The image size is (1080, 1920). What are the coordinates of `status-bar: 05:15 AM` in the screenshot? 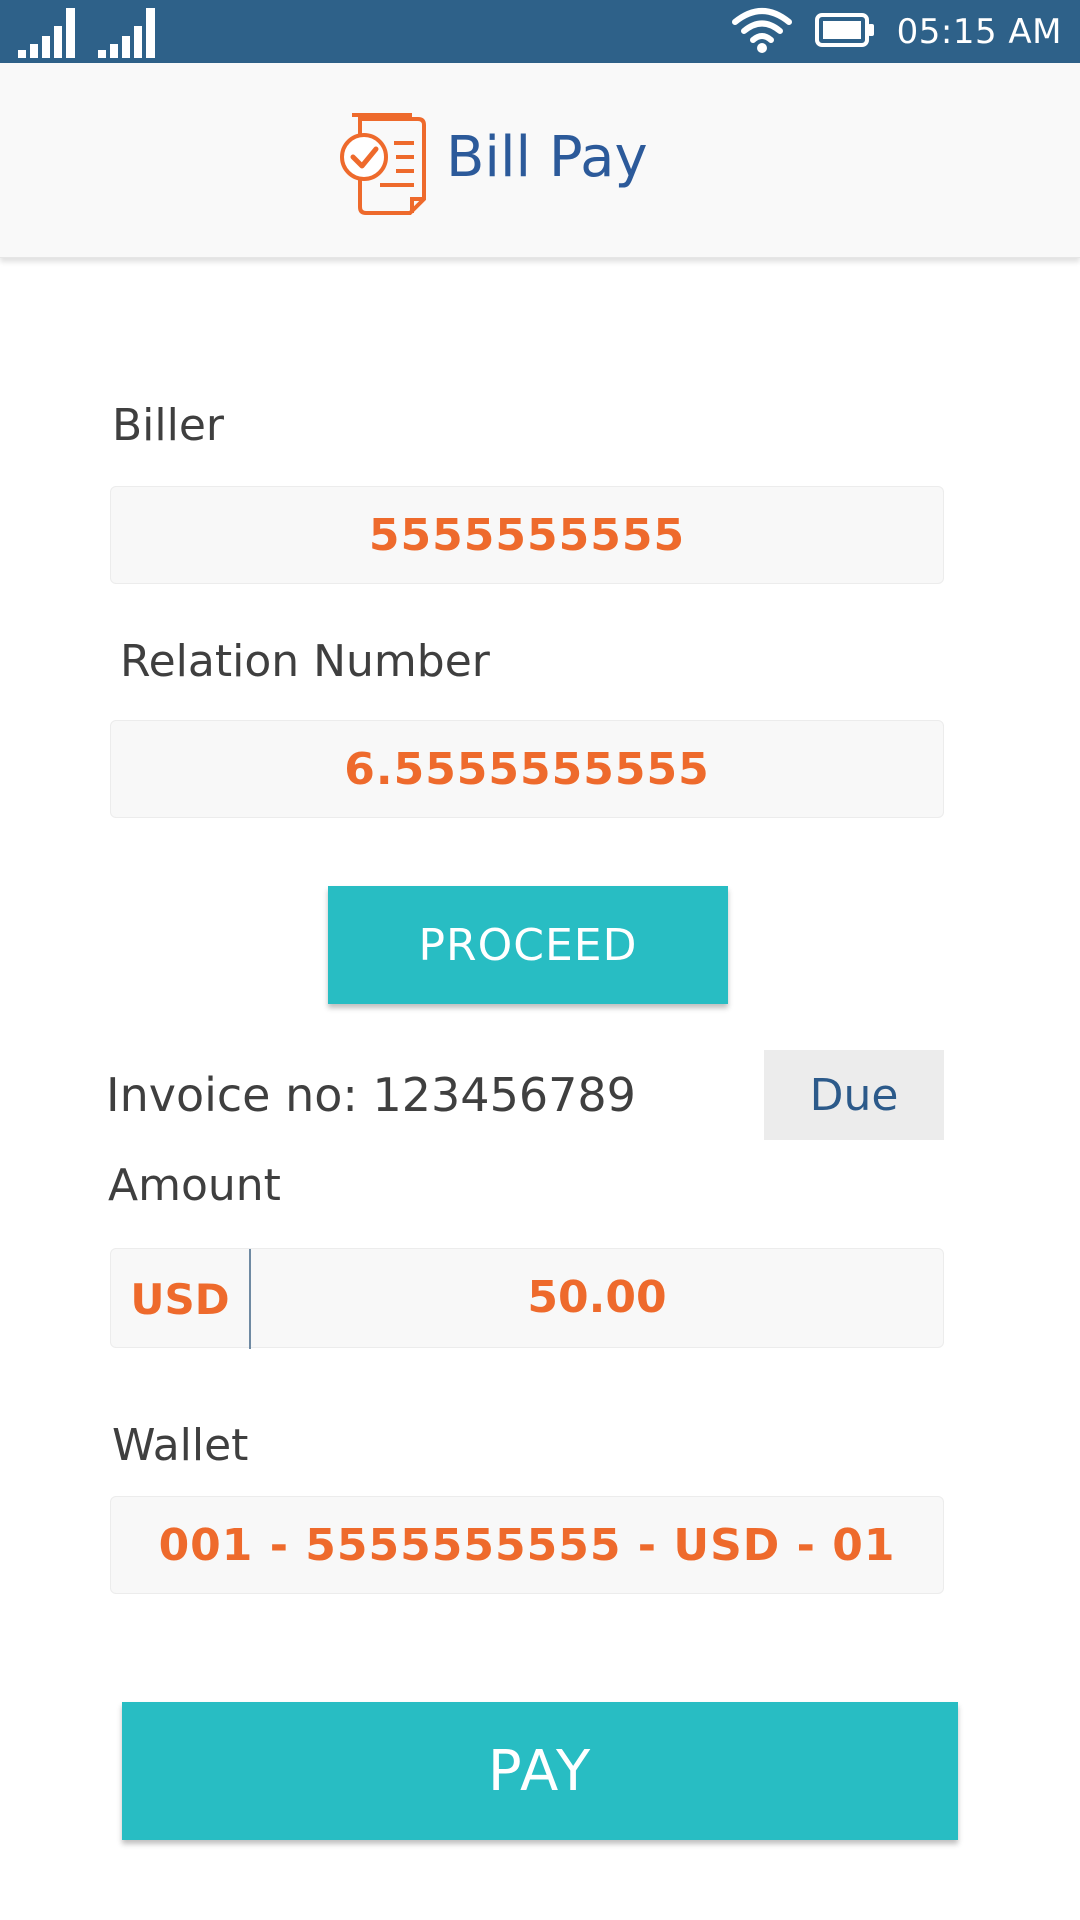 It's located at (540, 31).